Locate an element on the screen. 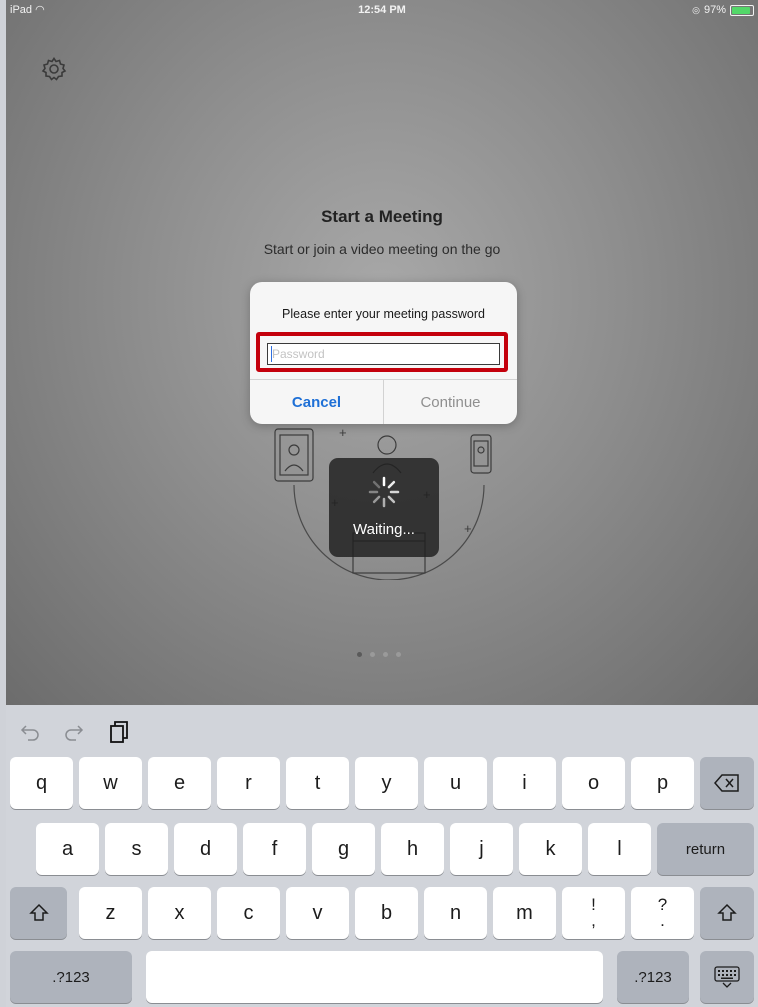  key-question-period: ? . is located at coordinates (662, 913).